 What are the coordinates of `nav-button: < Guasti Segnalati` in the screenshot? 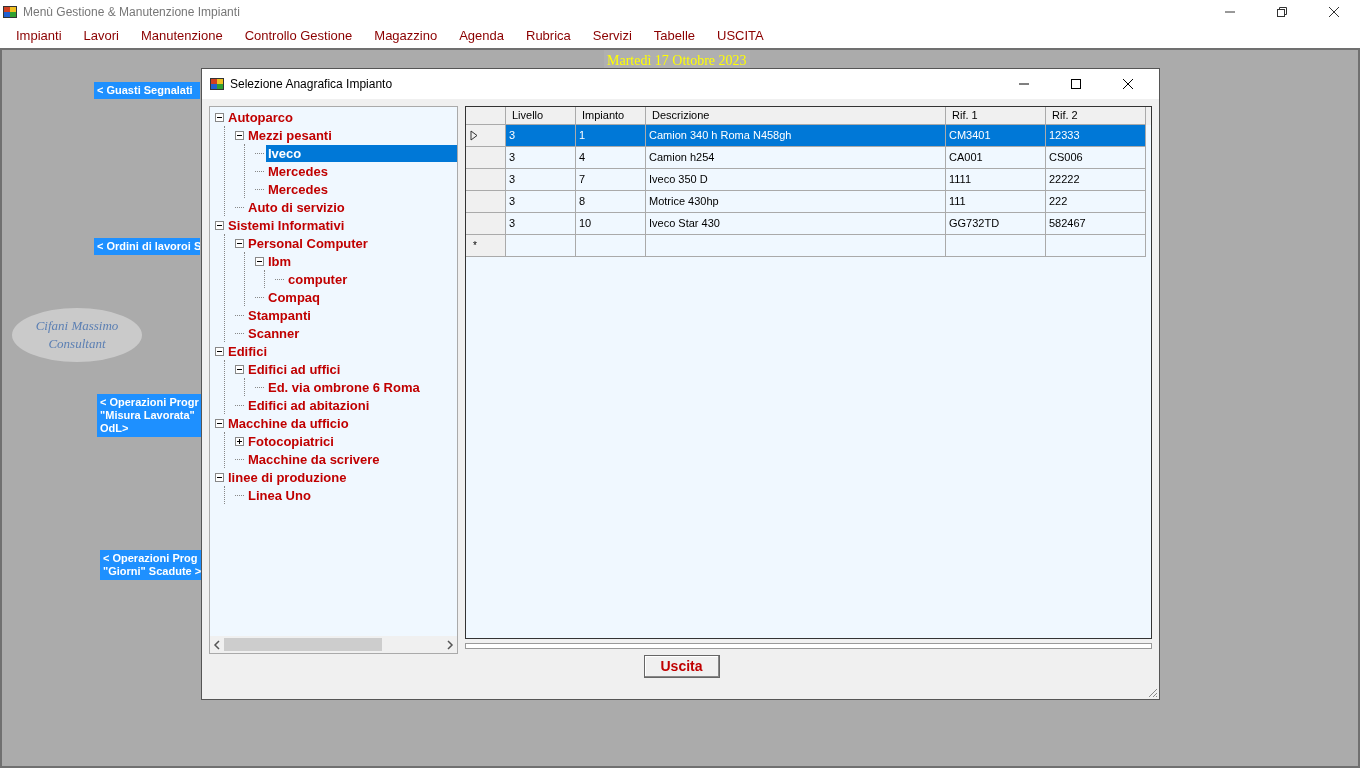 It's located at (147, 90).